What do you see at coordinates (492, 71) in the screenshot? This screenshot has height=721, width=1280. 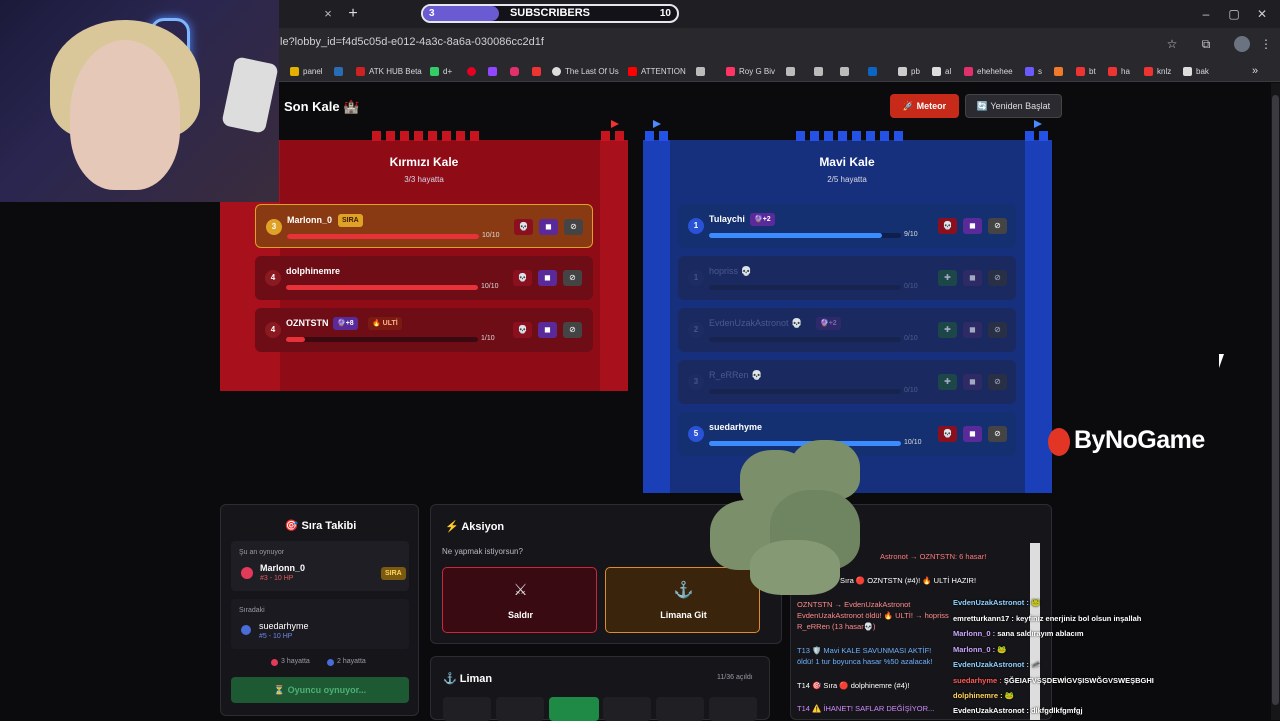 I see `bookmark-twitch` at bounding box center [492, 71].